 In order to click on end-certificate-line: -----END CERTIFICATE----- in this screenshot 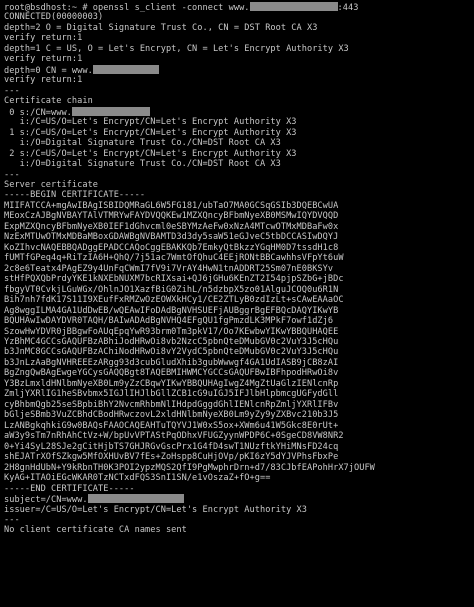, I will do `click(69, 488)`.